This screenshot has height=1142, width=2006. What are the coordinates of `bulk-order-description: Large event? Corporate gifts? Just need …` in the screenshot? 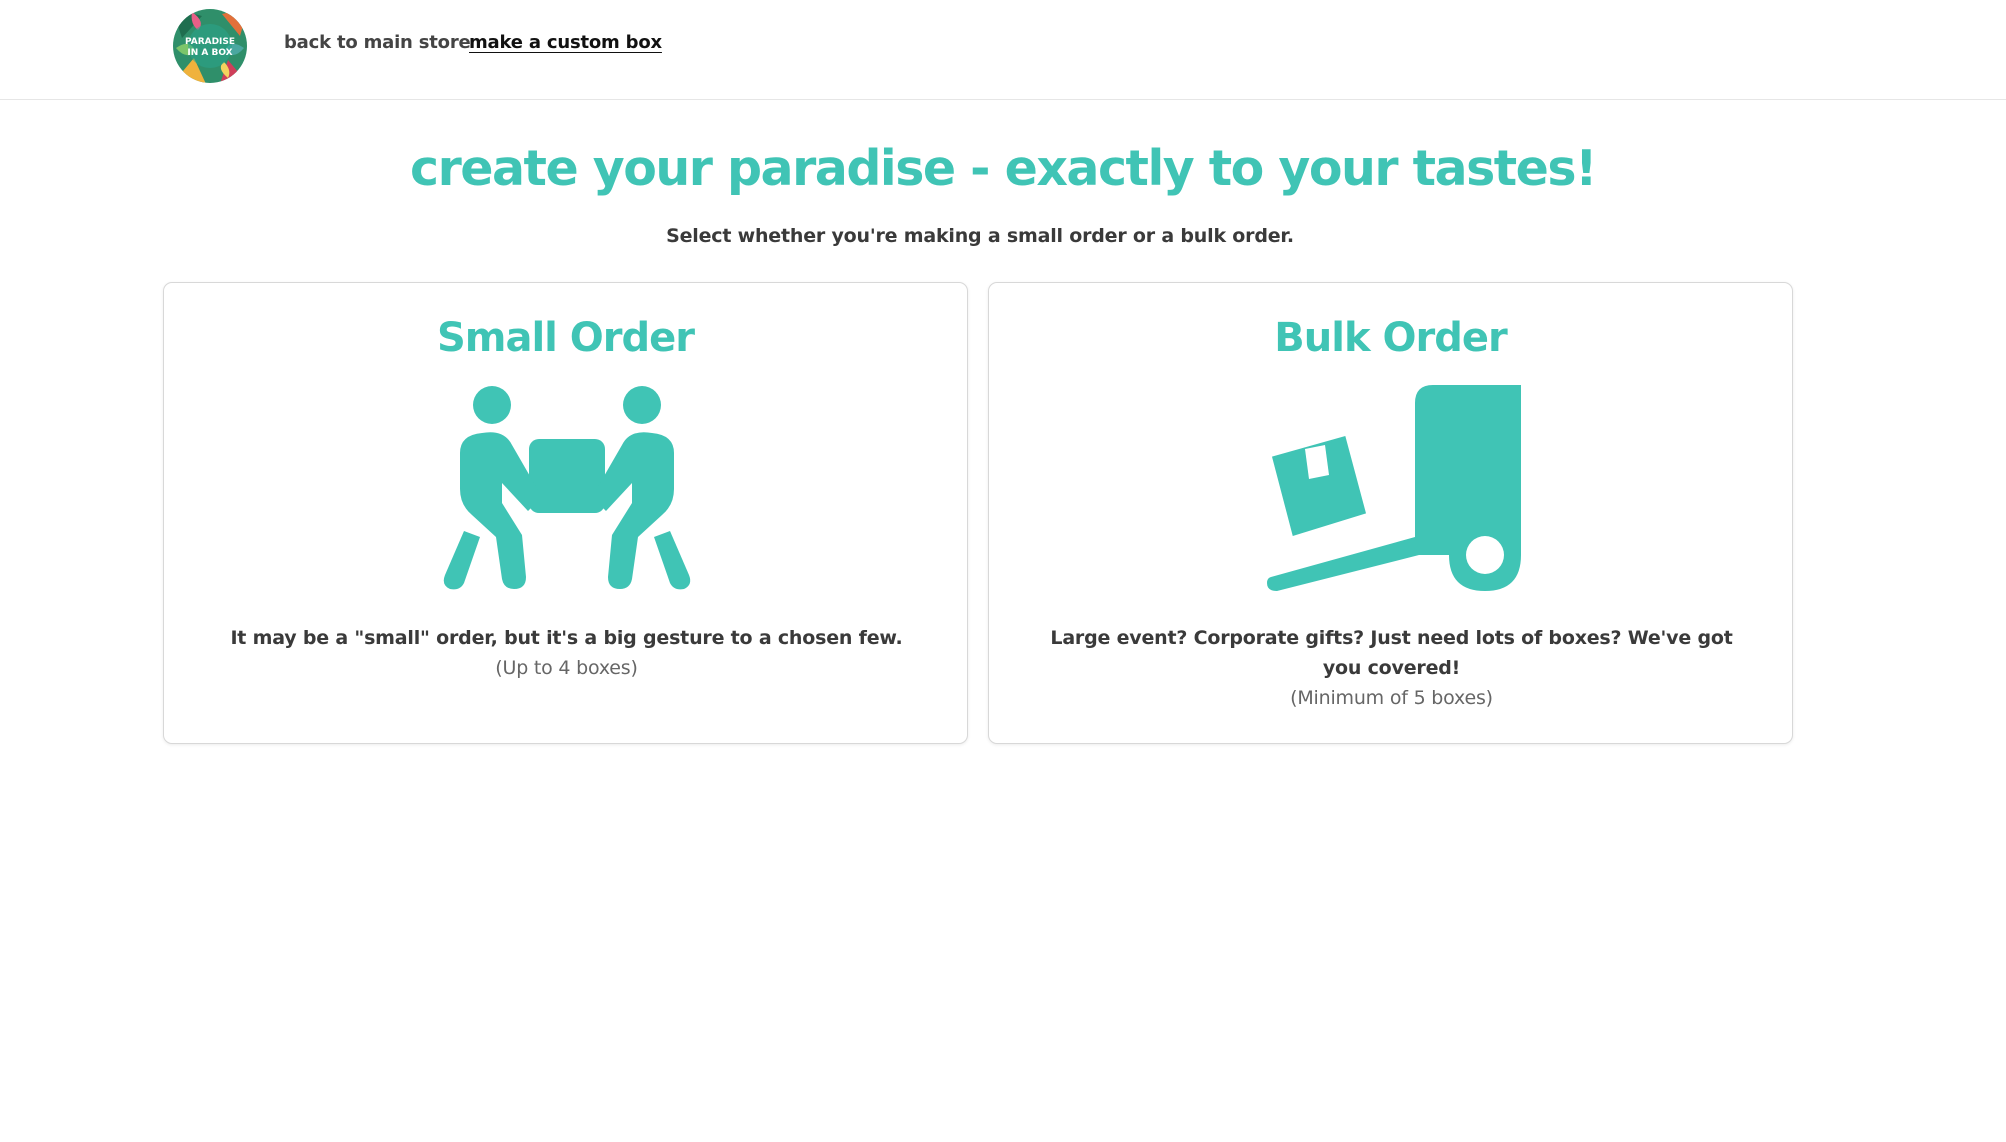 It's located at (1391, 668).